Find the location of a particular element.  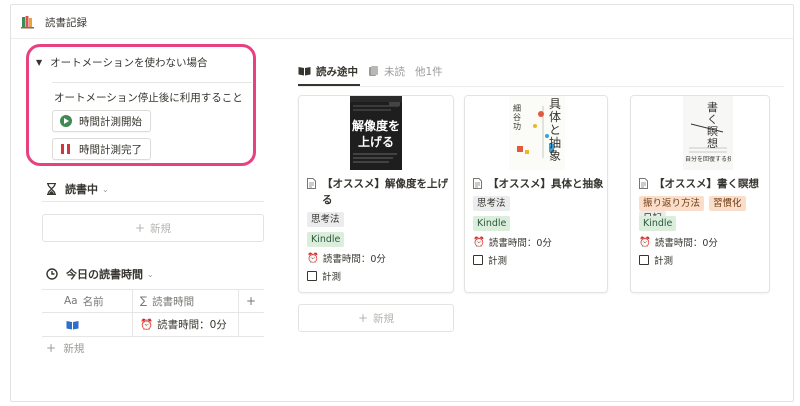

reading-view-title: 読書中 is located at coordinates (81, 189).